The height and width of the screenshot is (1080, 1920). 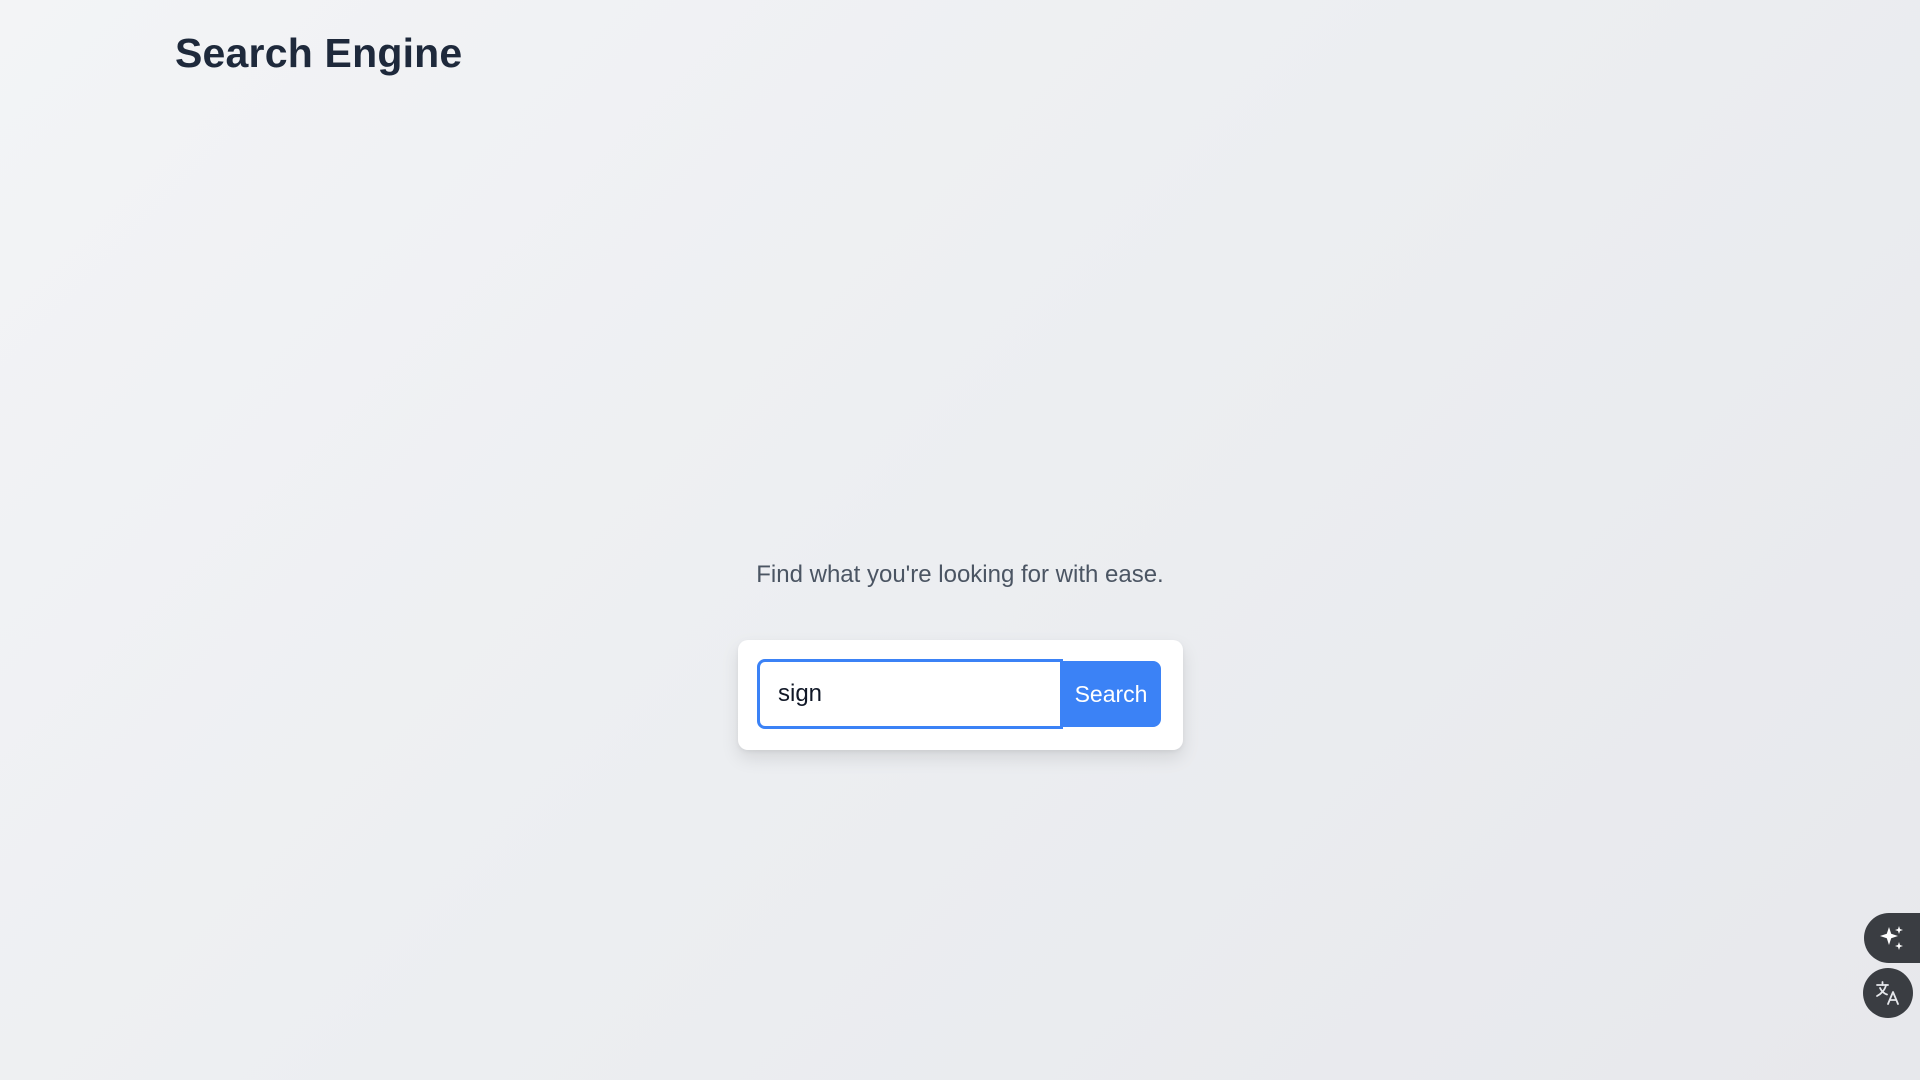 What do you see at coordinates (319, 53) in the screenshot?
I see `page-title: Search Engine` at bounding box center [319, 53].